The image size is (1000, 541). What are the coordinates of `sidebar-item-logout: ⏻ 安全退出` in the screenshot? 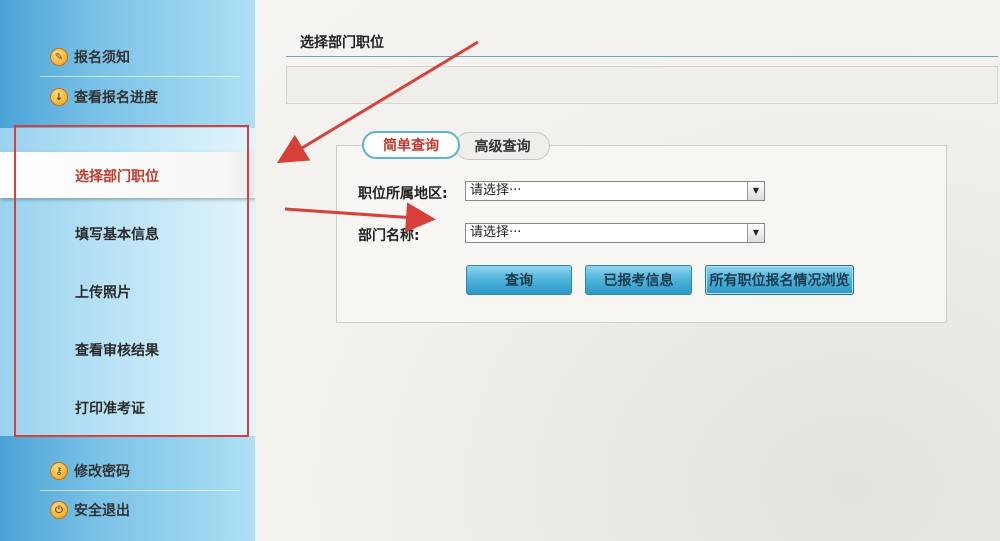 It's located at (90, 510).